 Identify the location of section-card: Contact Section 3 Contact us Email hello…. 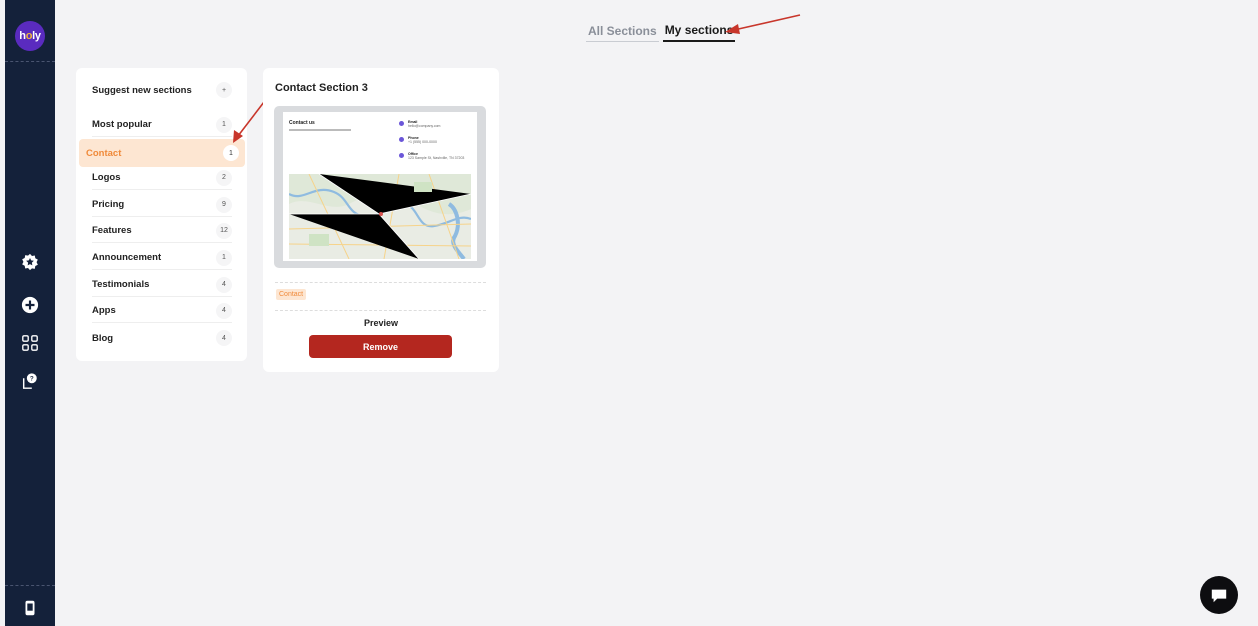
(381, 220).